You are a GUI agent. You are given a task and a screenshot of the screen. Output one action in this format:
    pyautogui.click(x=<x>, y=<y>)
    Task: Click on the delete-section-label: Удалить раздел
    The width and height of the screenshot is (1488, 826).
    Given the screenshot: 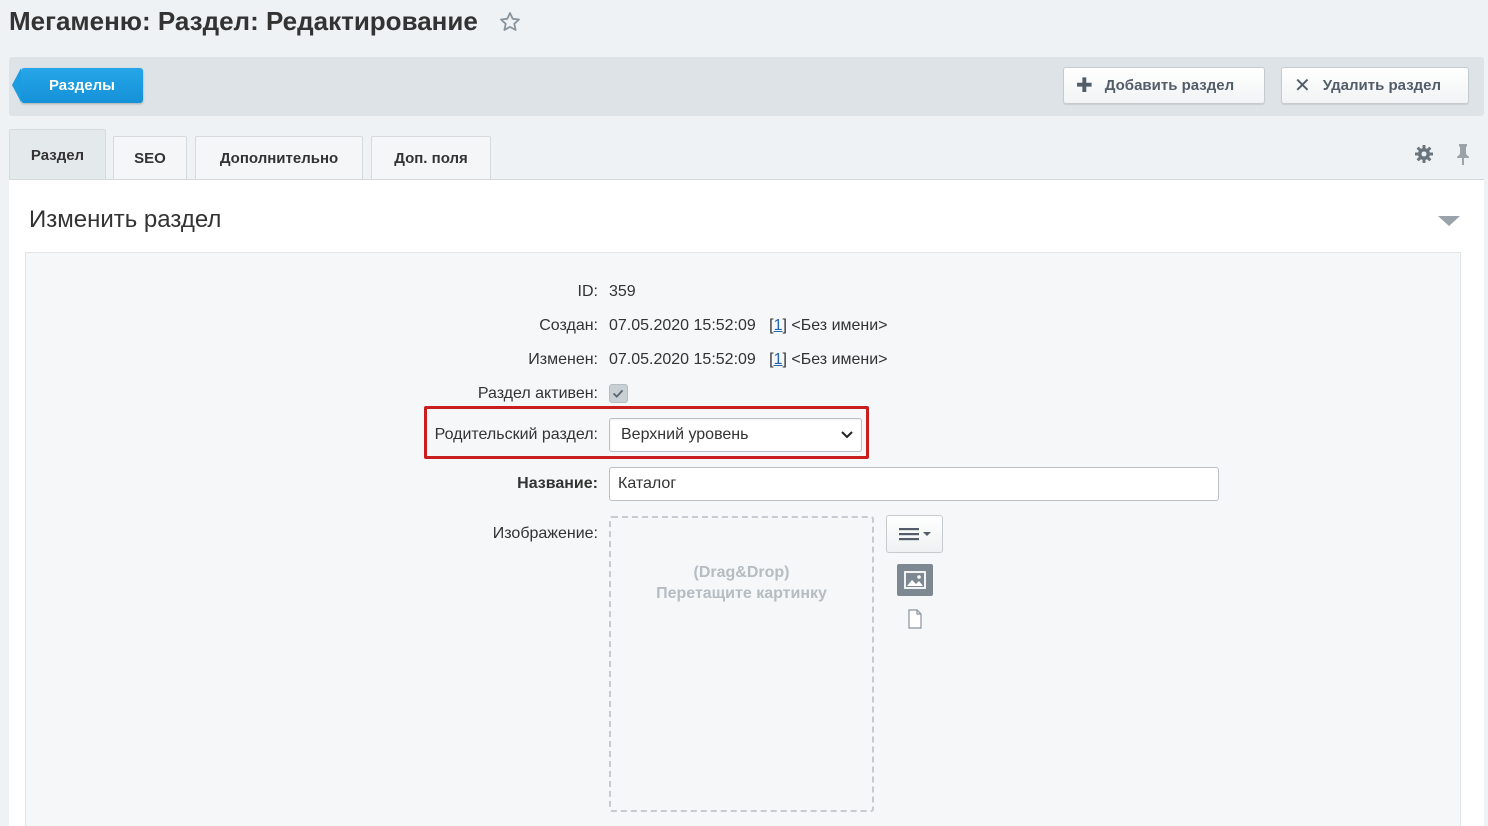 What is the action you would take?
    pyautogui.click(x=1382, y=85)
    